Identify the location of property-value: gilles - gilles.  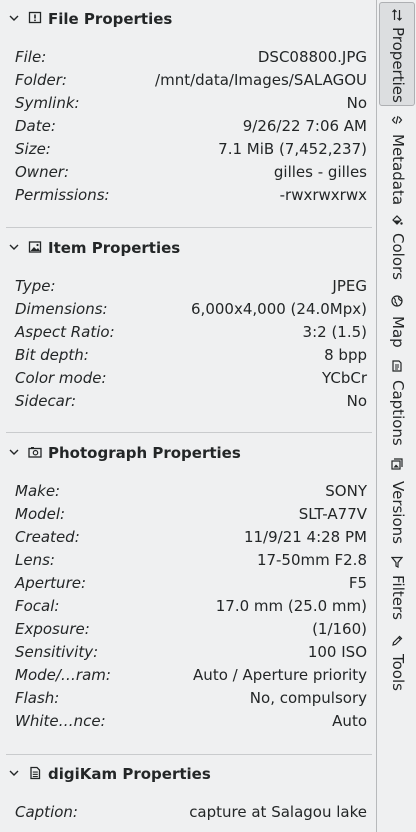
(320, 172).